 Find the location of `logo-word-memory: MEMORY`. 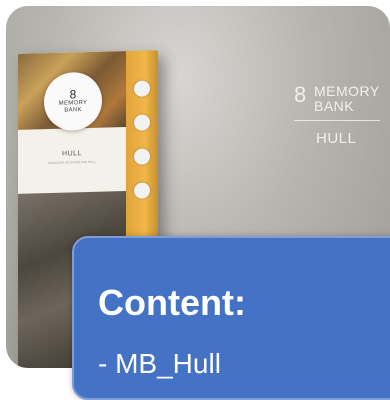

logo-word-memory: MEMORY is located at coordinates (347, 91).